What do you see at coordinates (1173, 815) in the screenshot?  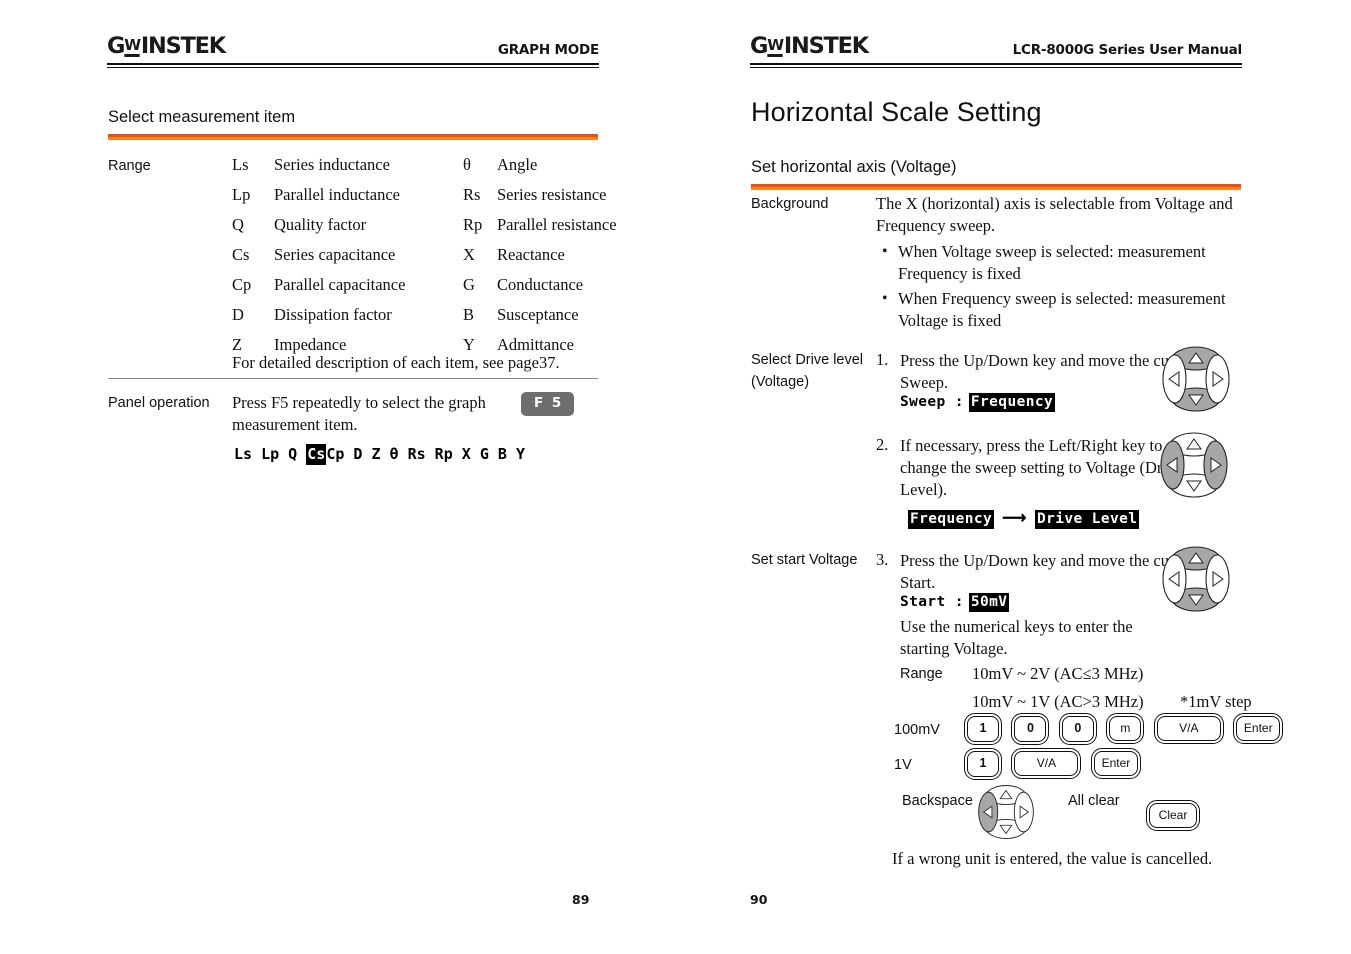 I see `key-clear: Clear` at bounding box center [1173, 815].